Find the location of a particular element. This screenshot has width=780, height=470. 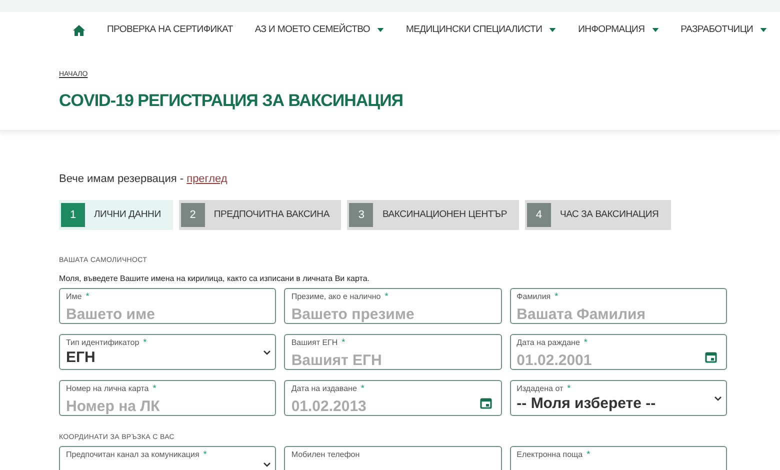

field-label: Номер на лична карта is located at coordinates (107, 388).